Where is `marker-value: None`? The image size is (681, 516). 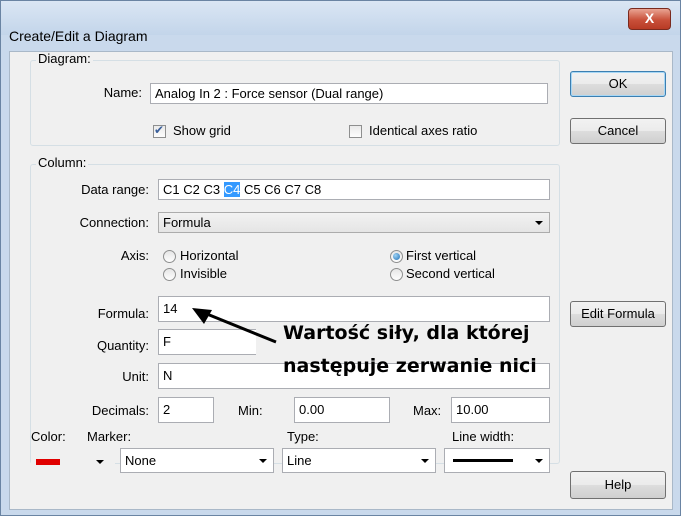
marker-value: None is located at coordinates (141, 460).